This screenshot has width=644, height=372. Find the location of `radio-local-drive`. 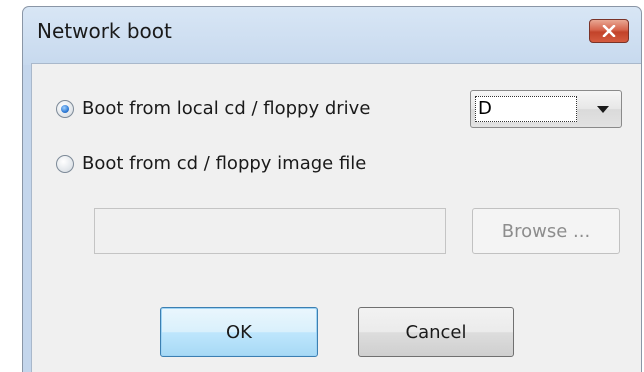

radio-local-drive is located at coordinates (65, 108).